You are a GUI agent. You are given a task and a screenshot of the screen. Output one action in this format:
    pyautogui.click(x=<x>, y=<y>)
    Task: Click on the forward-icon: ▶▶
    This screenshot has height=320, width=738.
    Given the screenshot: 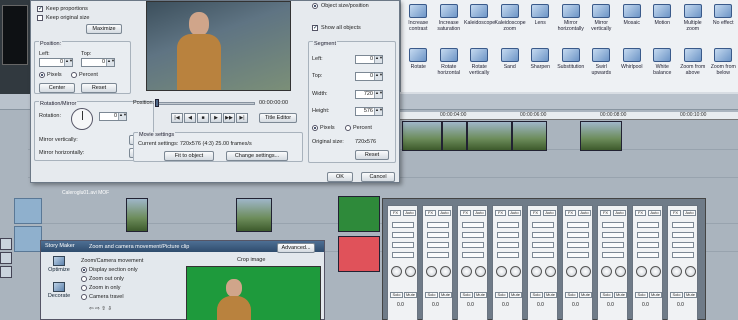 What is the action you would take?
    pyautogui.click(x=229, y=118)
    